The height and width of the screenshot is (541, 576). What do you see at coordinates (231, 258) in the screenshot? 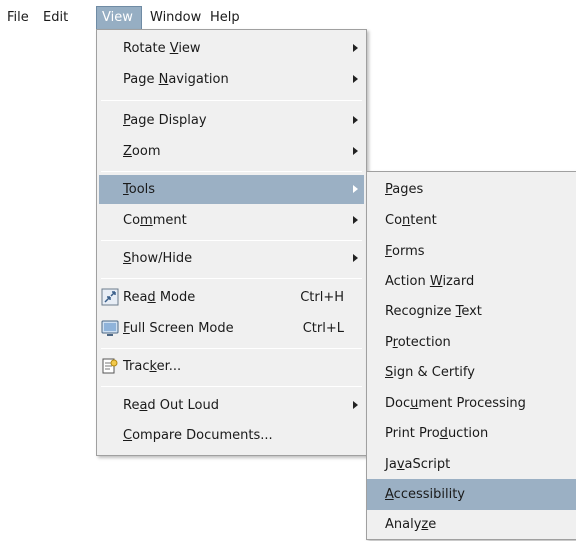
I see `menu-item-show-hide: Show/Hide` at bounding box center [231, 258].